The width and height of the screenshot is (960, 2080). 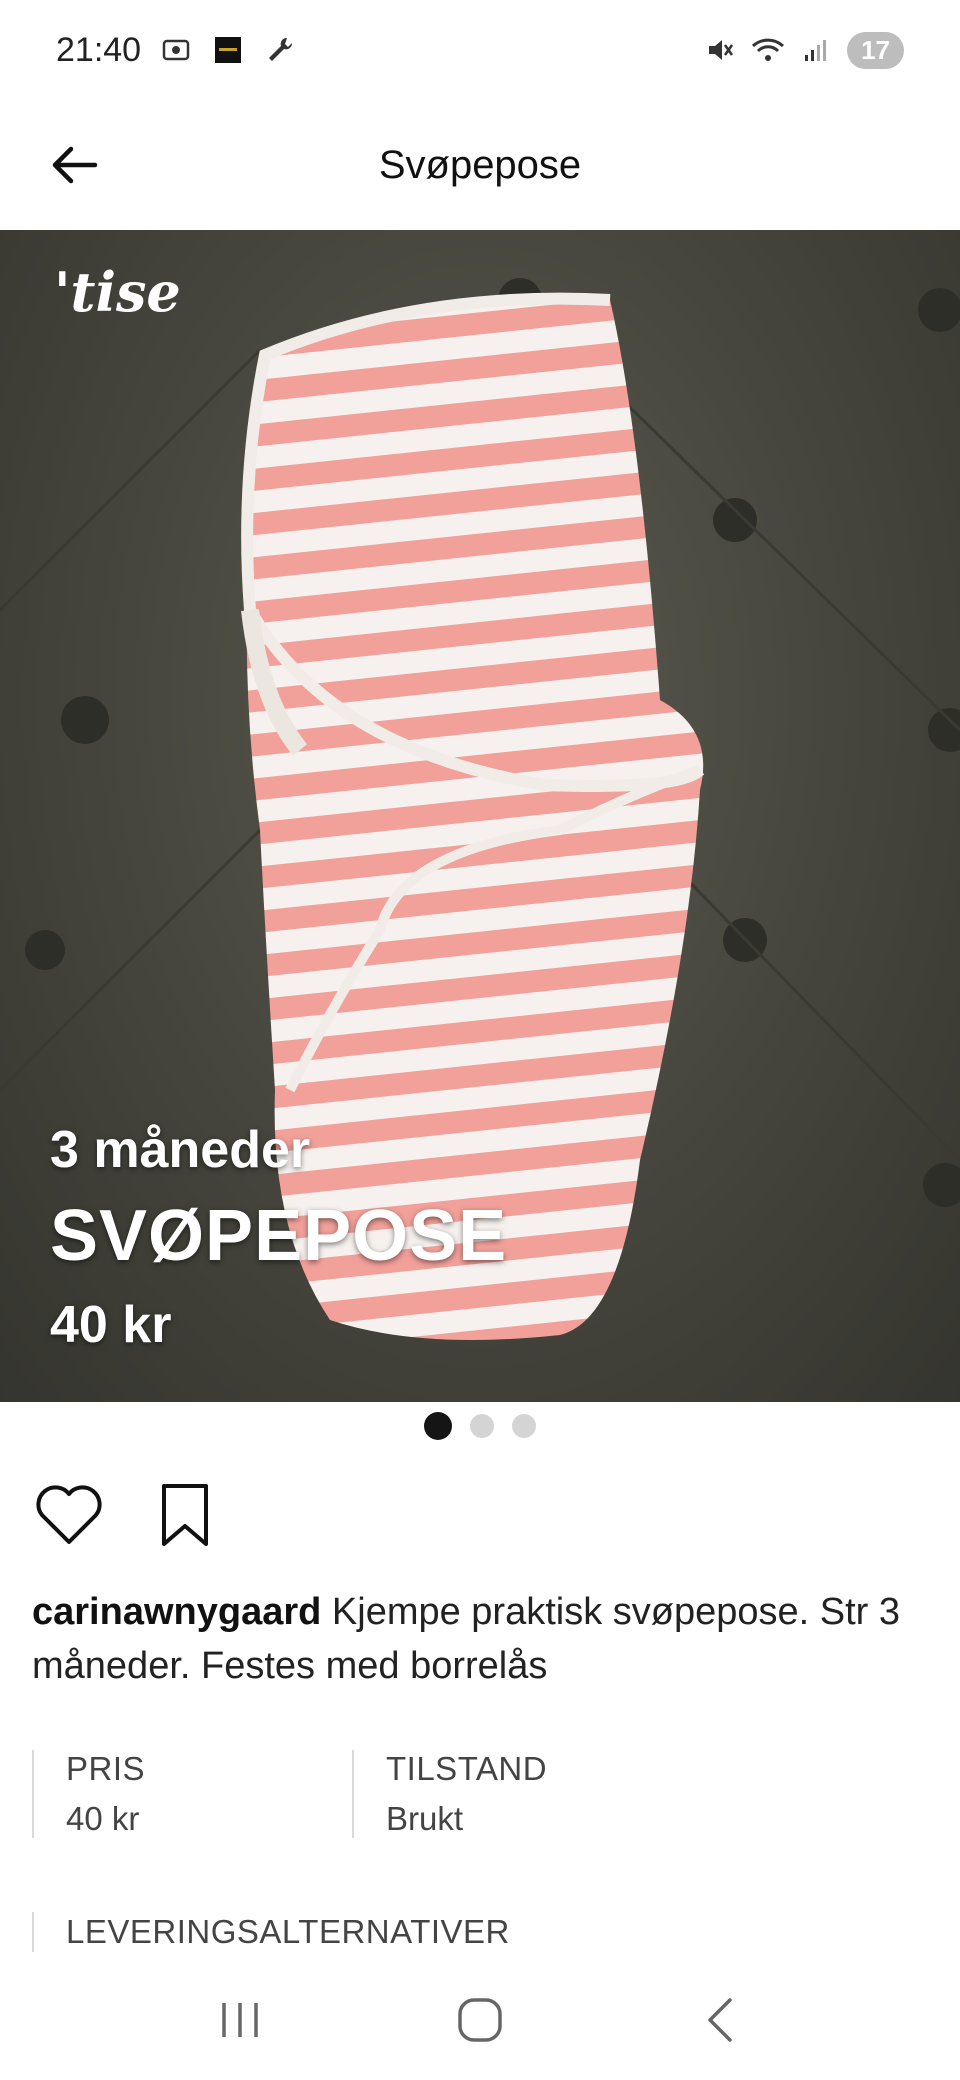 I want to click on recent-apps-button, so click(x=240, y=2020).